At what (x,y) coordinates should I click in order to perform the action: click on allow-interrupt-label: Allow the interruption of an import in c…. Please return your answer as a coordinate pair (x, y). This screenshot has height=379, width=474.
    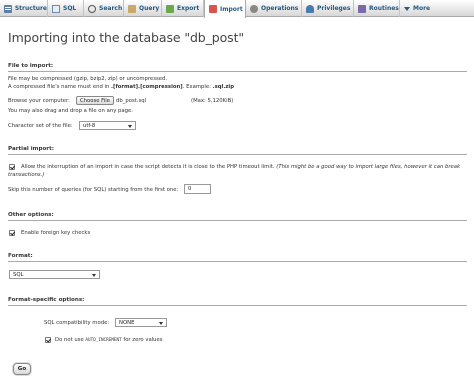
    Looking at the image, I should click on (240, 167).